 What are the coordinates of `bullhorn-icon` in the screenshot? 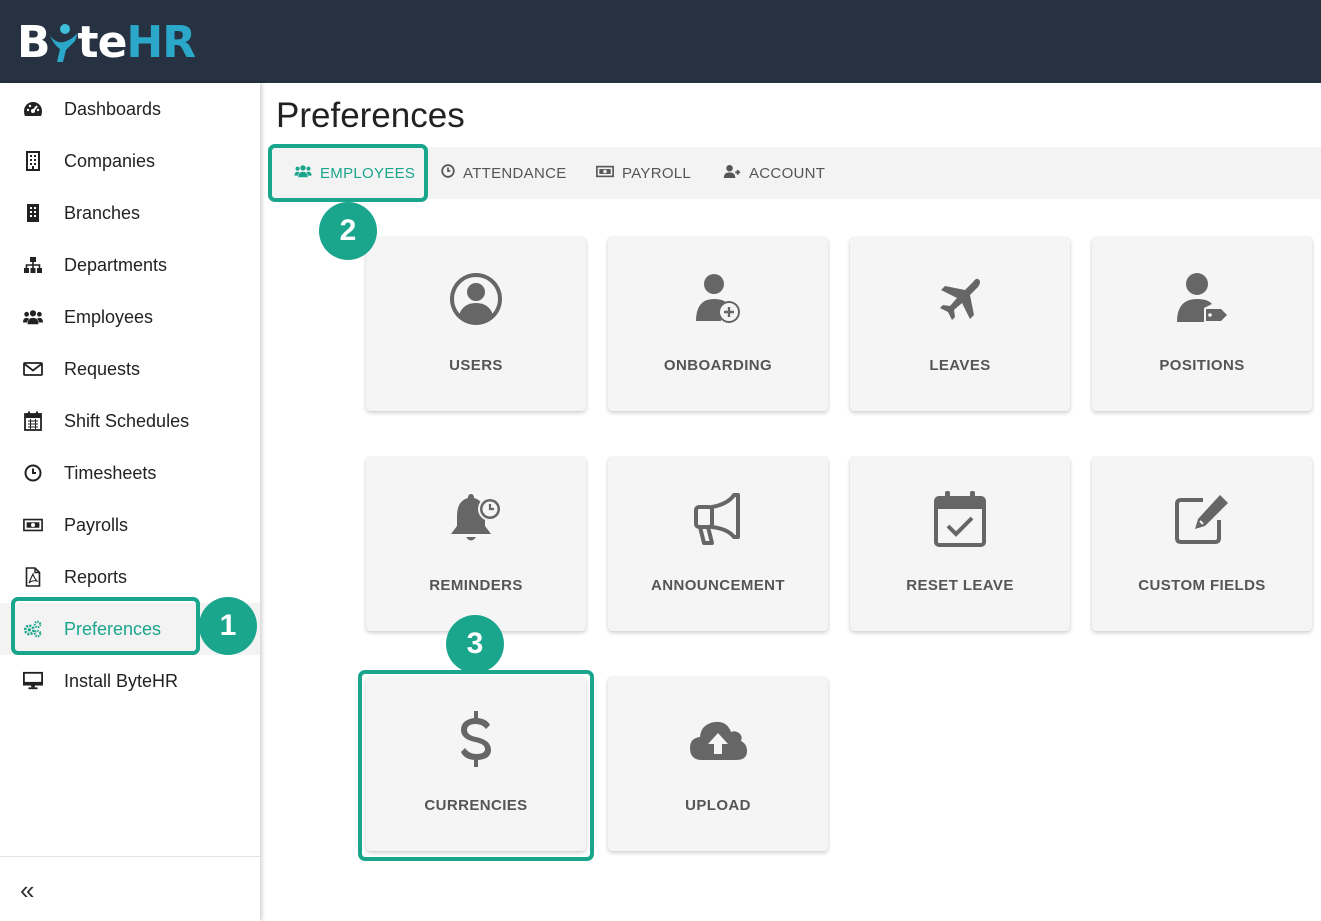 It's located at (718, 519).